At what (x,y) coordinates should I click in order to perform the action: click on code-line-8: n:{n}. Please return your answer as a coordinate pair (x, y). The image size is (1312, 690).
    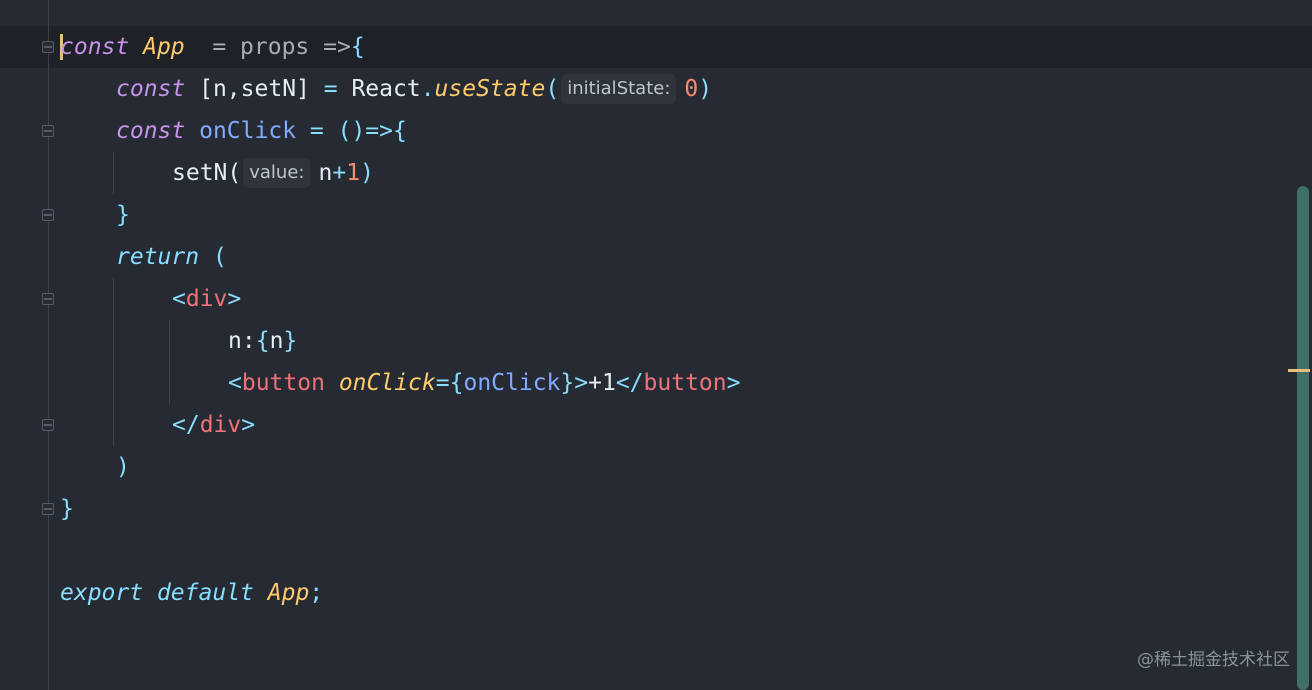
    Looking at the image, I should click on (262, 341).